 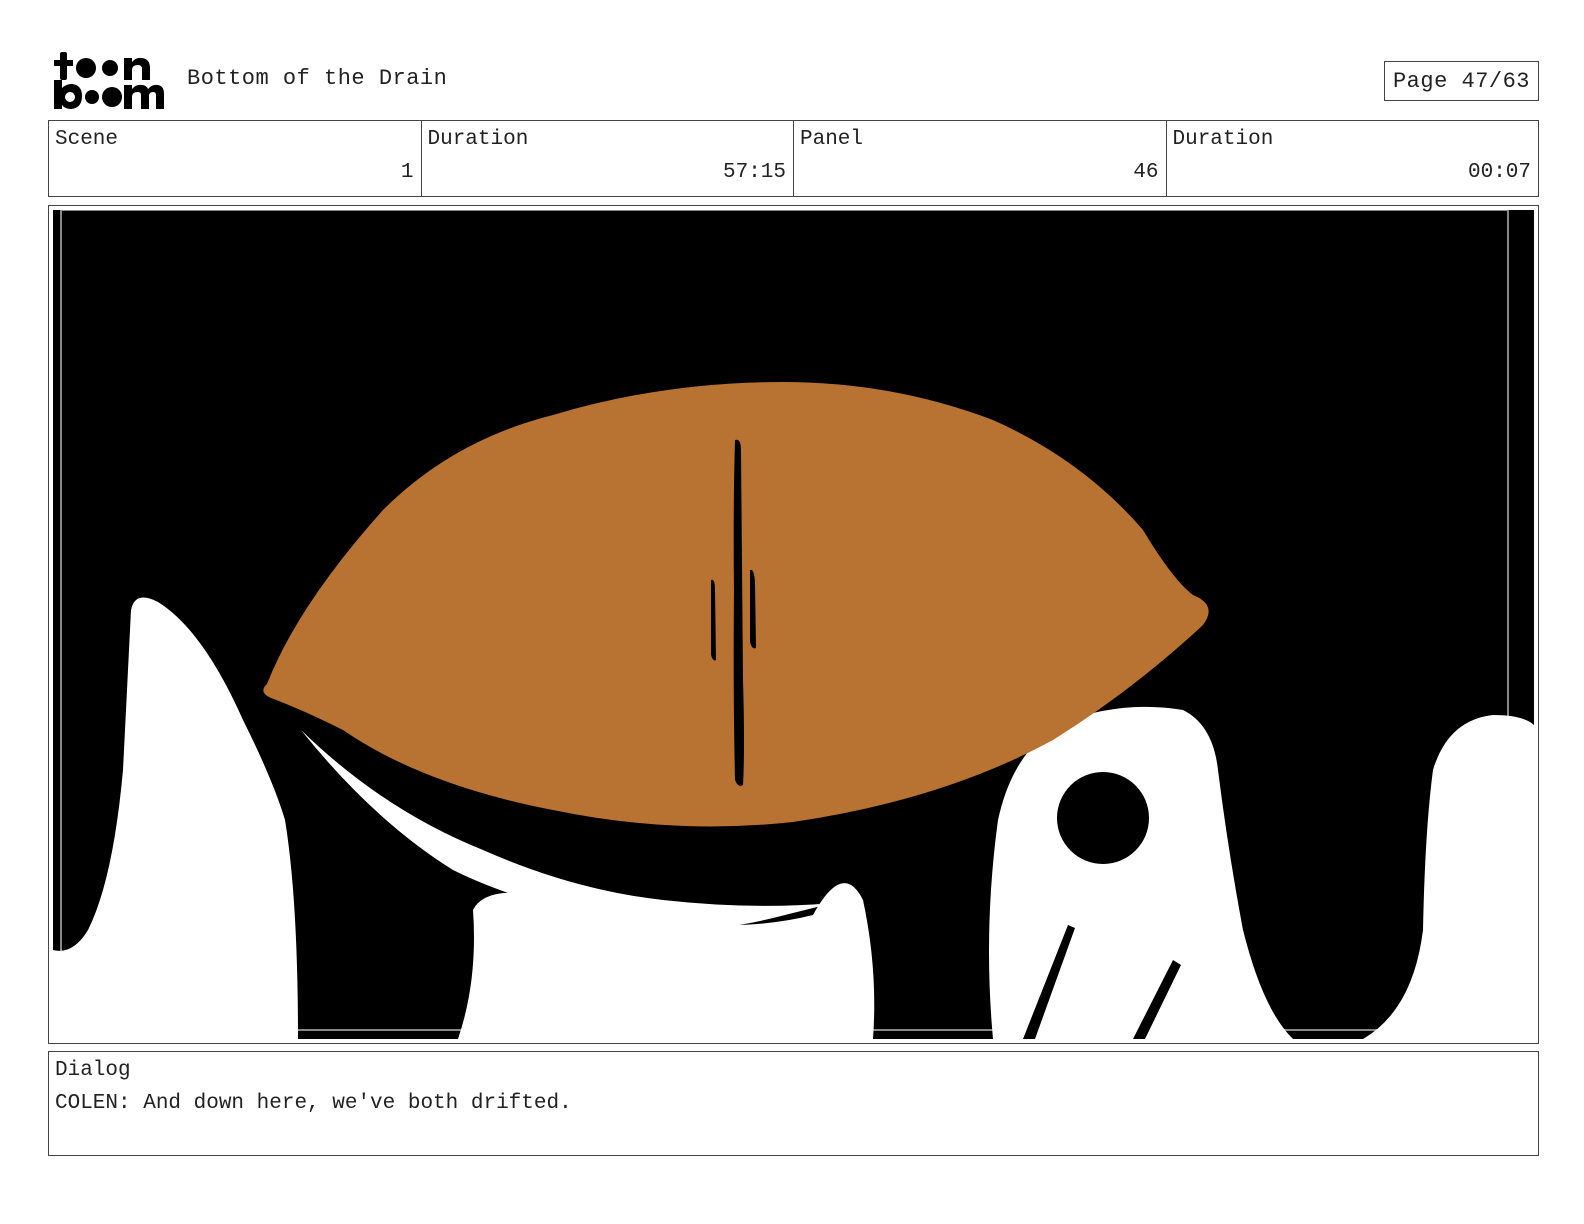 I want to click on project-title: Bottom of the Drain, so click(x=317, y=78).